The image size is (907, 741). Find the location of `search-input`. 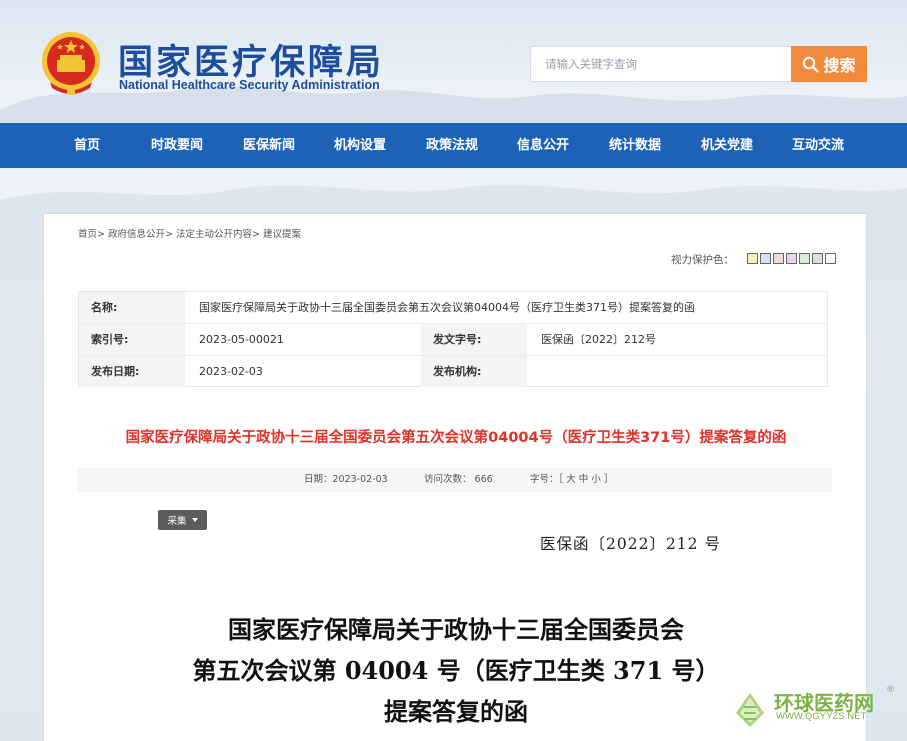

search-input is located at coordinates (661, 64).